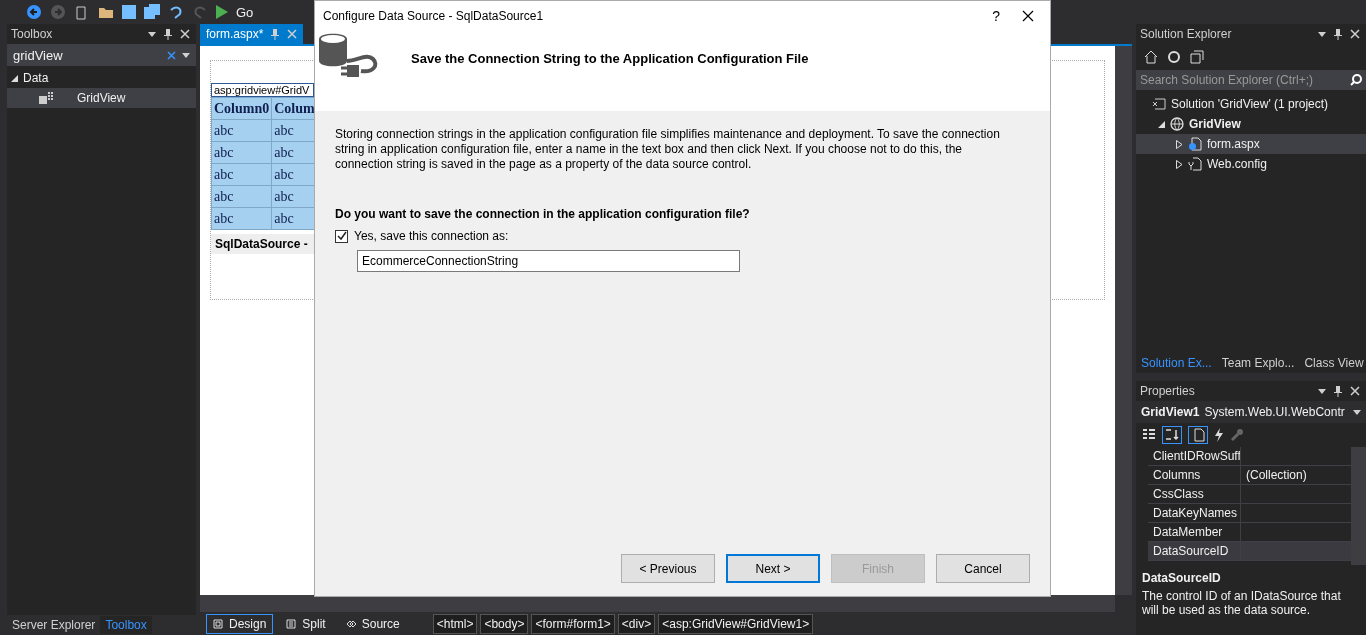 Image resolution: width=1366 pixels, height=635 pixels. What do you see at coordinates (222, 12) in the screenshot?
I see `play-icon` at bounding box center [222, 12].